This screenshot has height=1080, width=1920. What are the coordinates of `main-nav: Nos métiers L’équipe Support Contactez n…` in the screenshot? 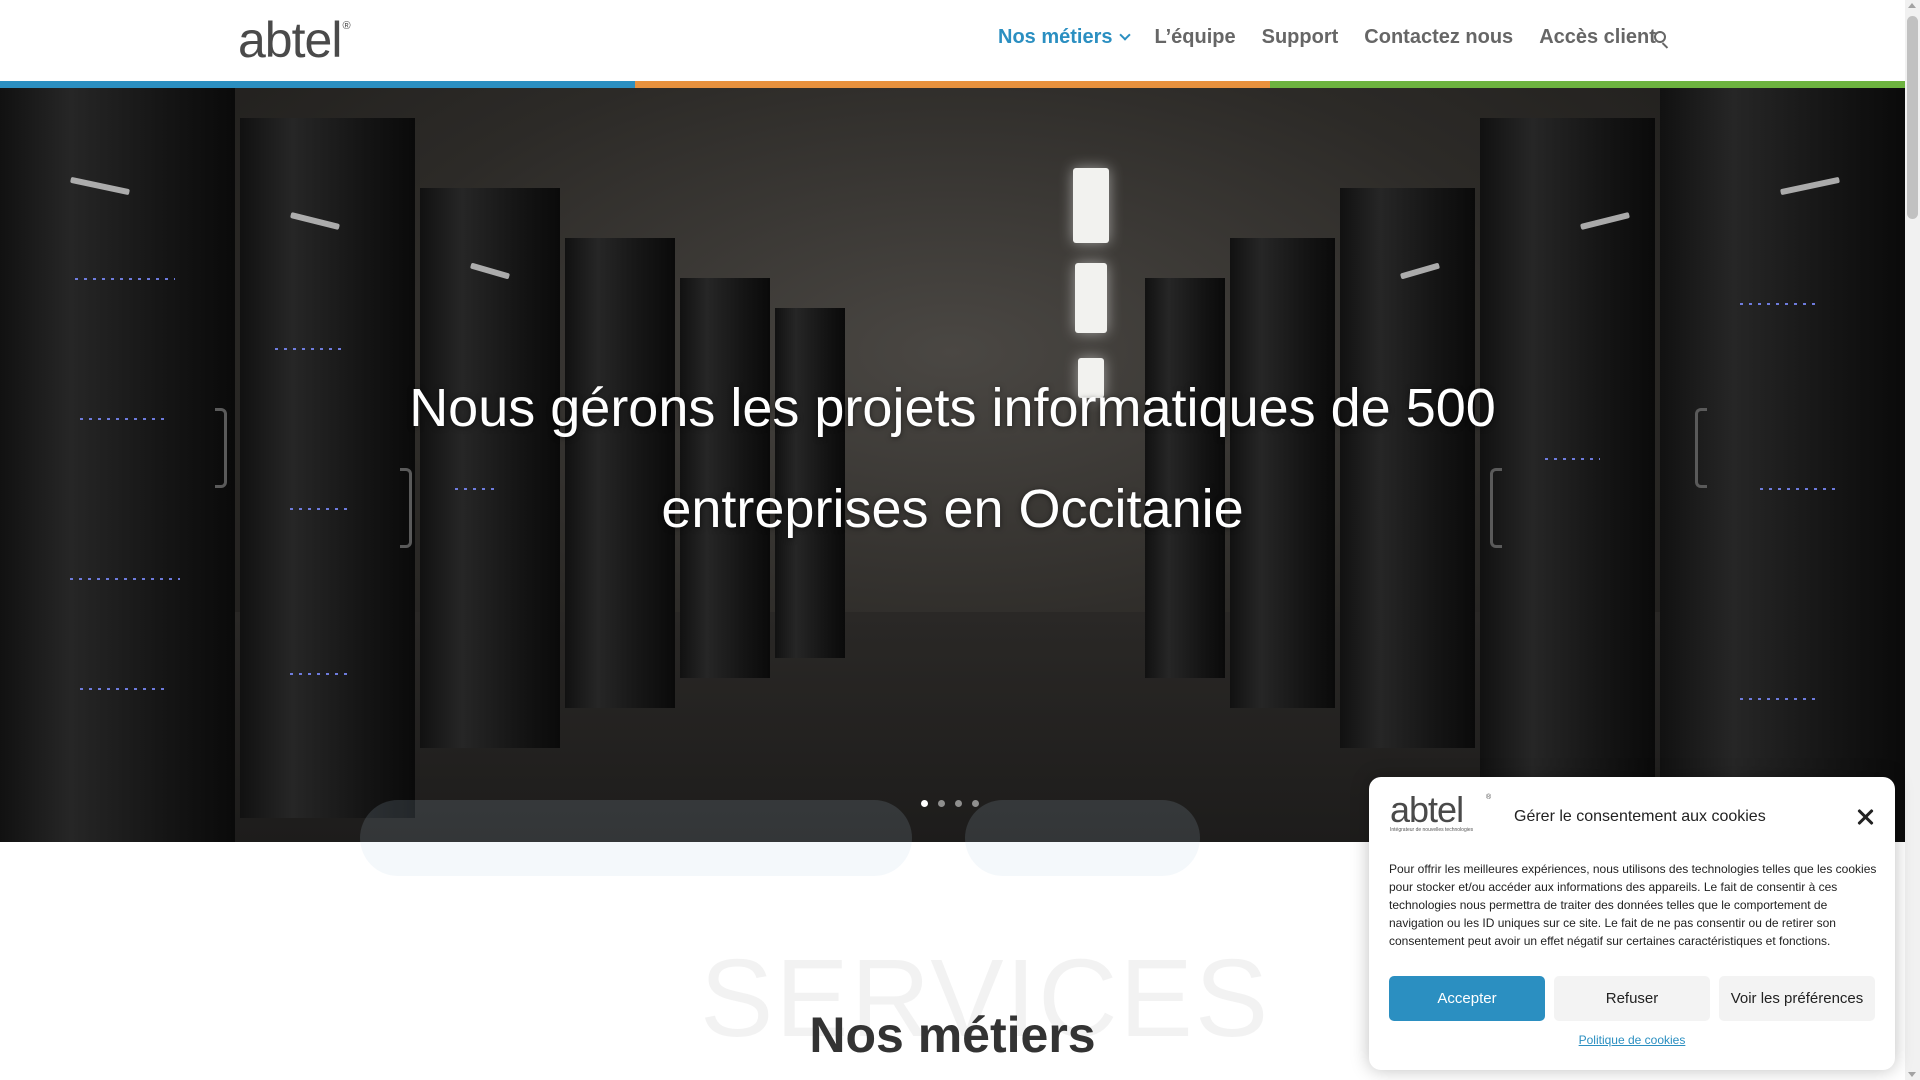 It's located at (1340, 37).